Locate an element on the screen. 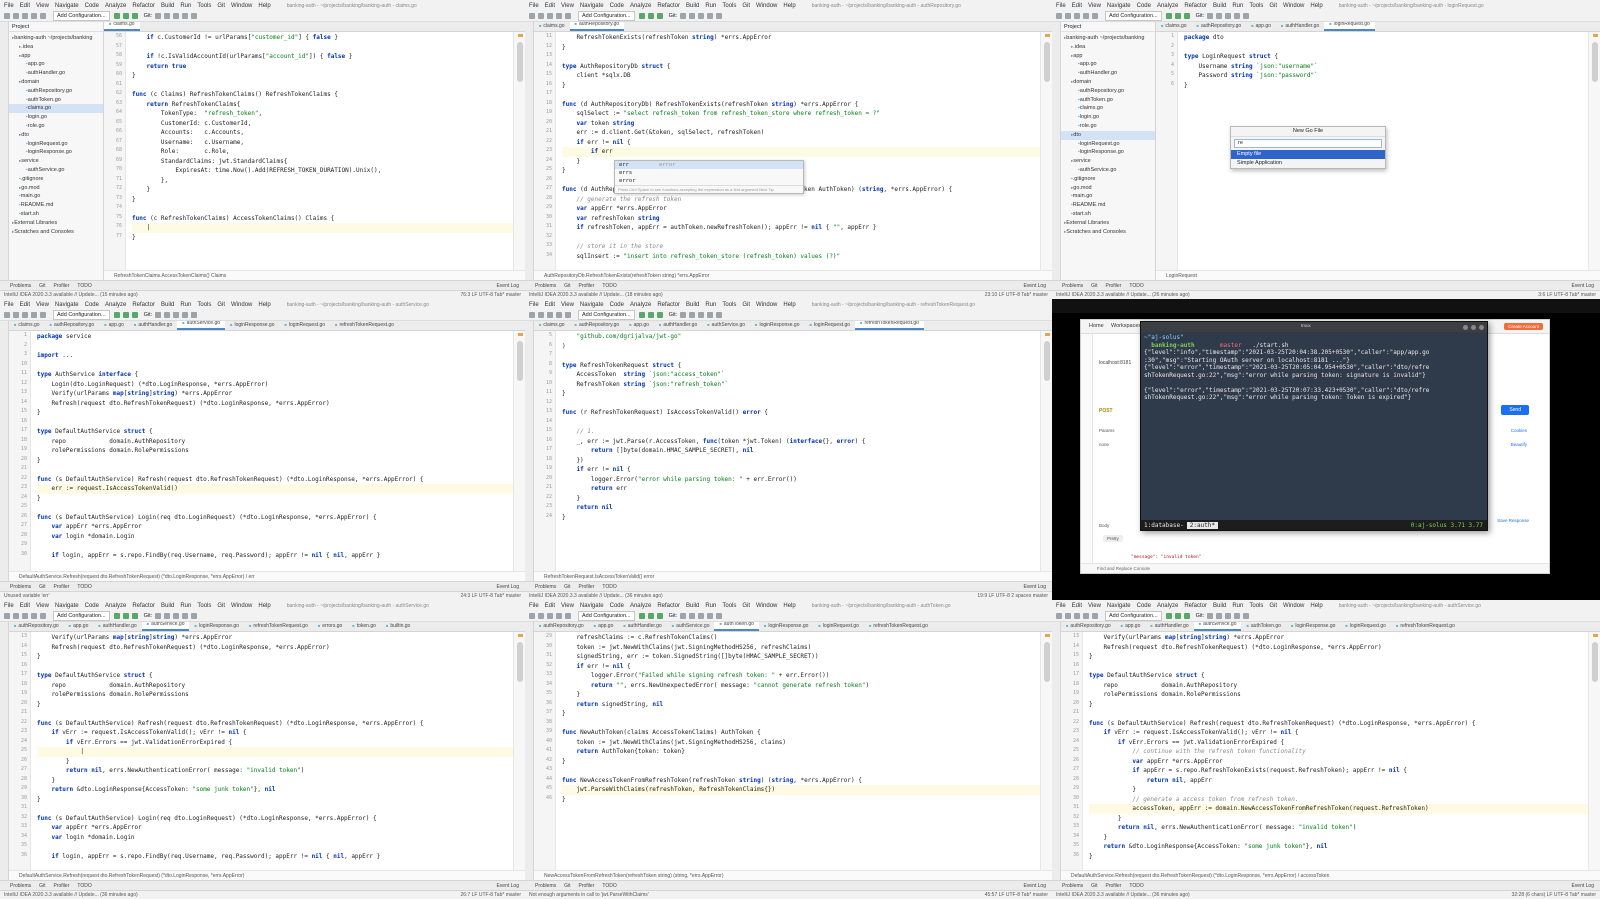 The width and height of the screenshot is (1600, 899). editor-tab: loginRequest.go is located at coordinates (304, 325).